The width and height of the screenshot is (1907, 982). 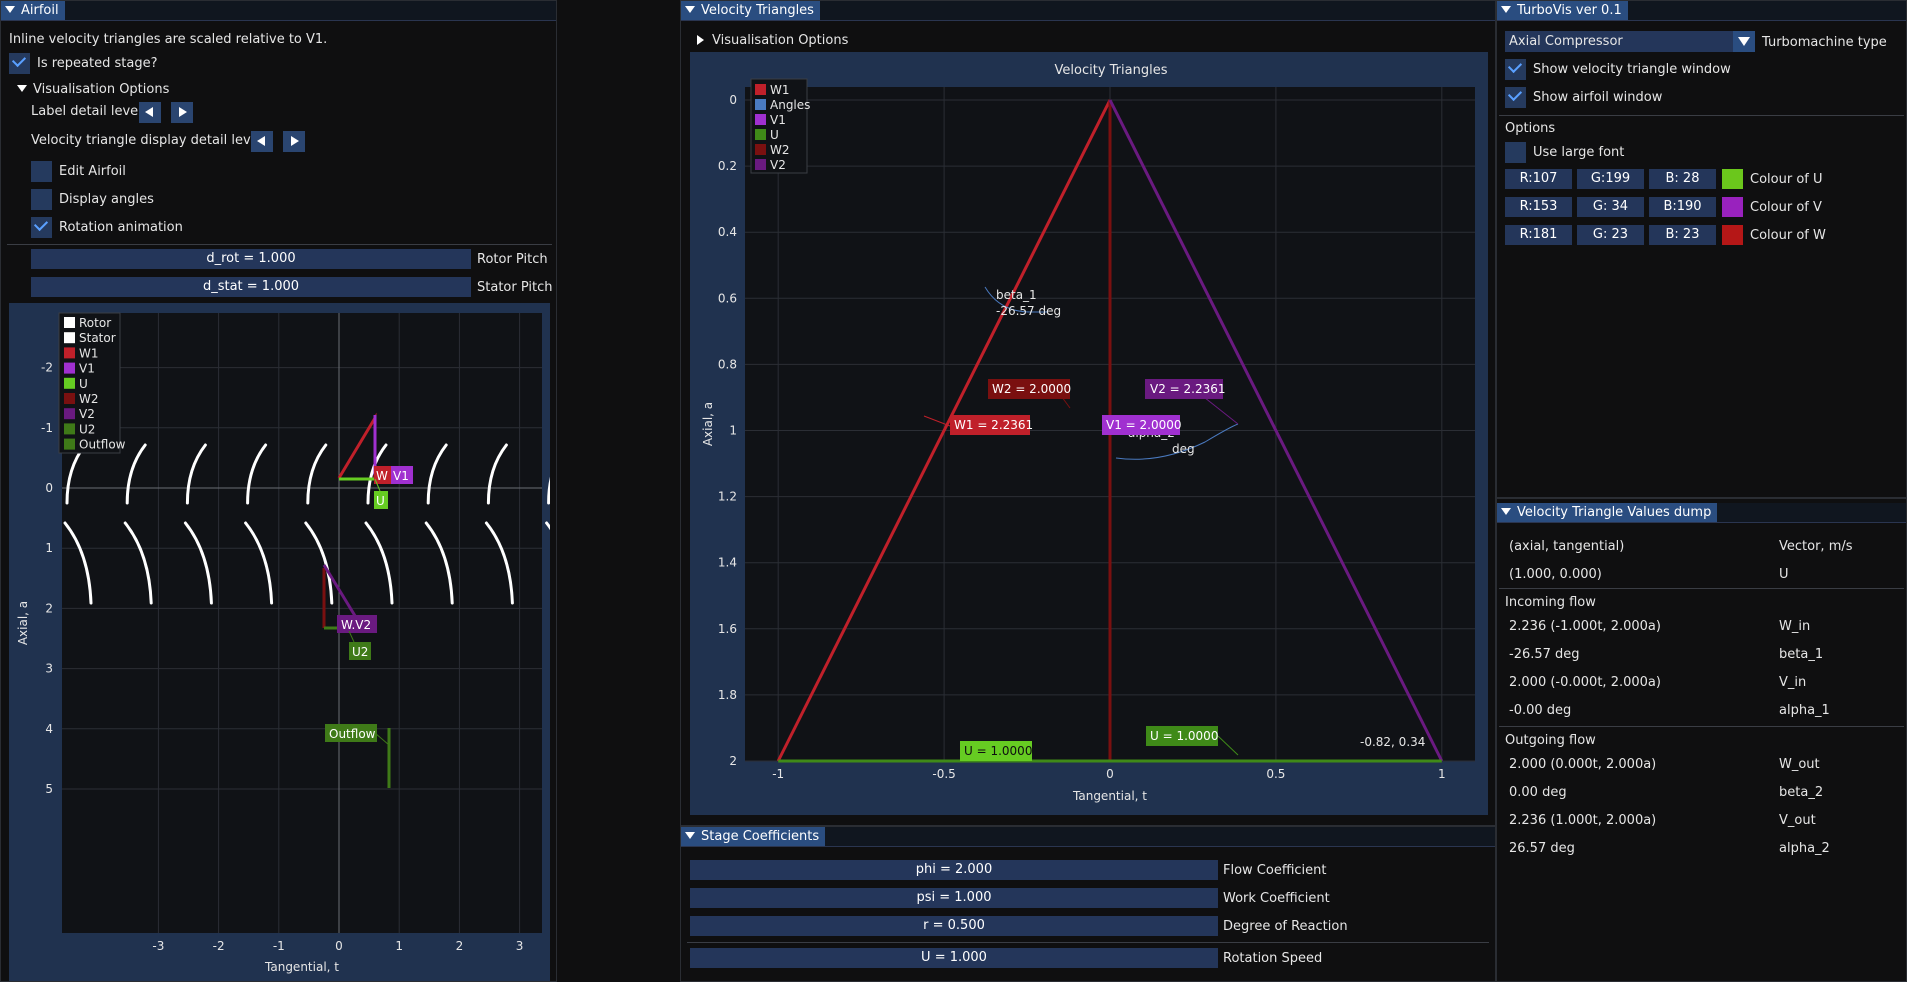 What do you see at coordinates (41, 199) in the screenshot?
I see `display-angles-checkbox` at bounding box center [41, 199].